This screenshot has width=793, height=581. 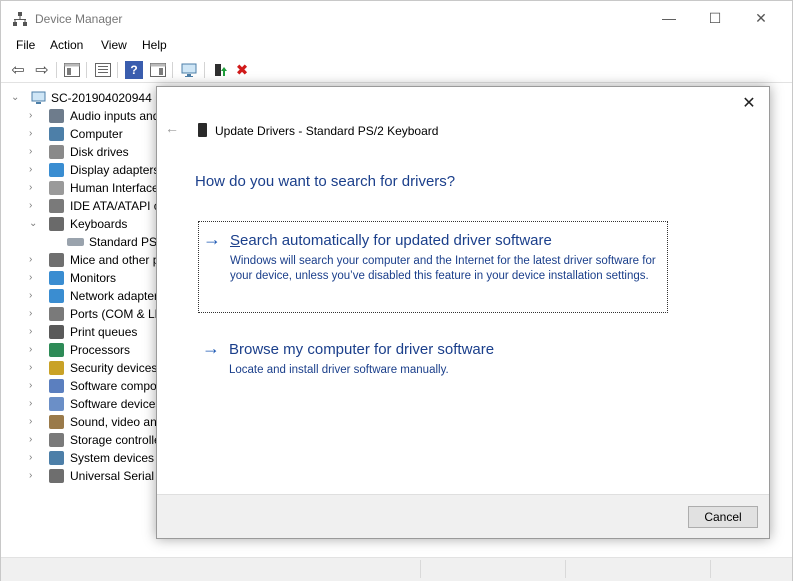 What do you see at coordinates (114, 296) in the screenshot?
I see `tree-item-label: Network adapter` at bounding box center [114, 296].